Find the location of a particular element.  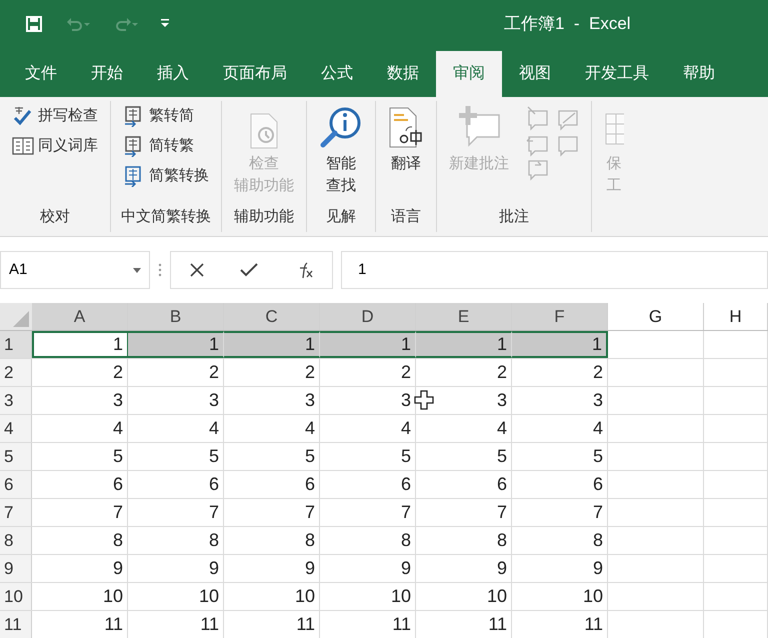

save-icon is located at coordinates (34, 24).